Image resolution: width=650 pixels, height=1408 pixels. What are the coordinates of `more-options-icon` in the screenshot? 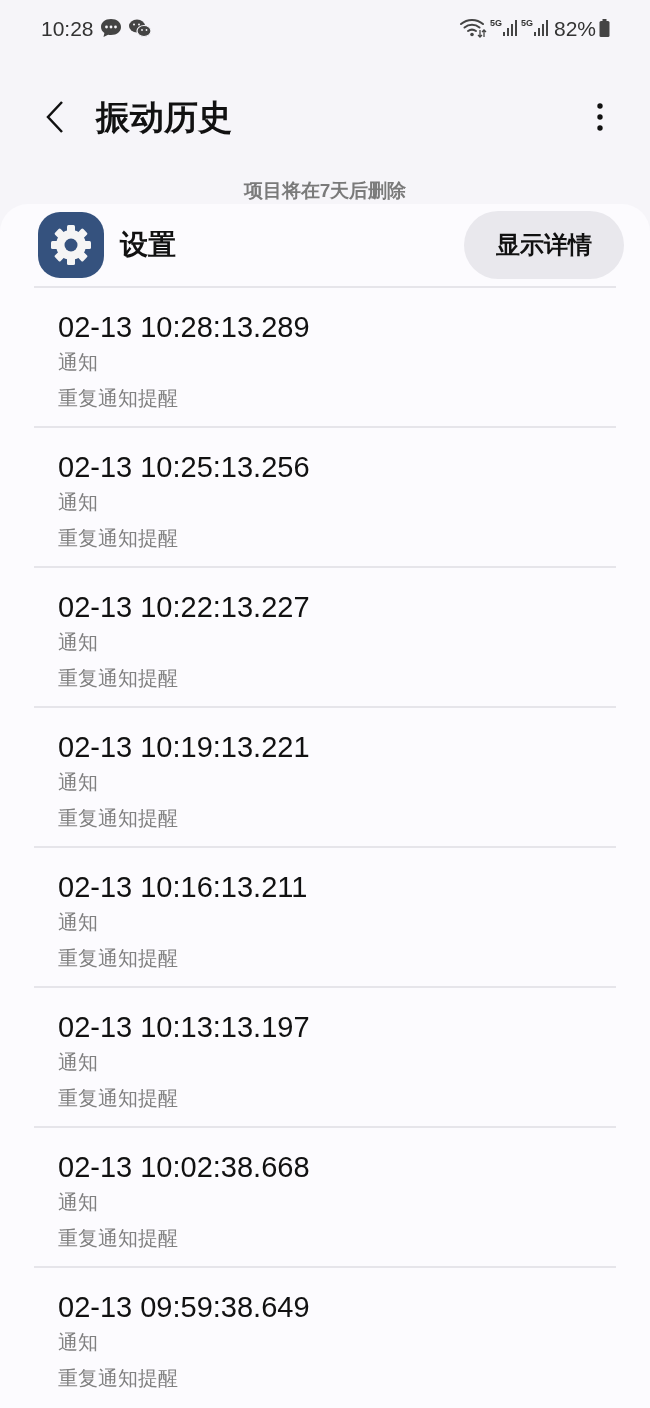 It's located at (600, 117).